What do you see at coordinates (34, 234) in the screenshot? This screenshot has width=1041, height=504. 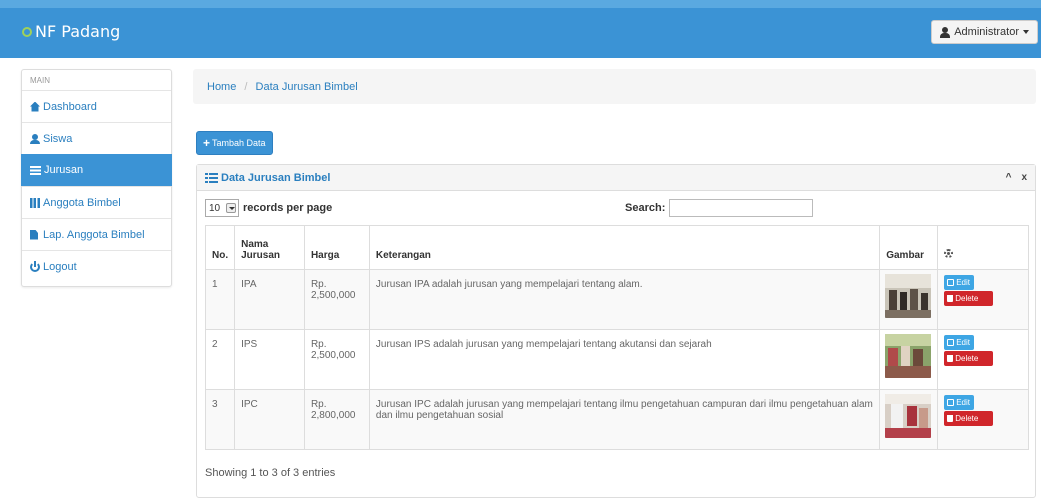 I see `file-icon` at bounding box center [34, 234].